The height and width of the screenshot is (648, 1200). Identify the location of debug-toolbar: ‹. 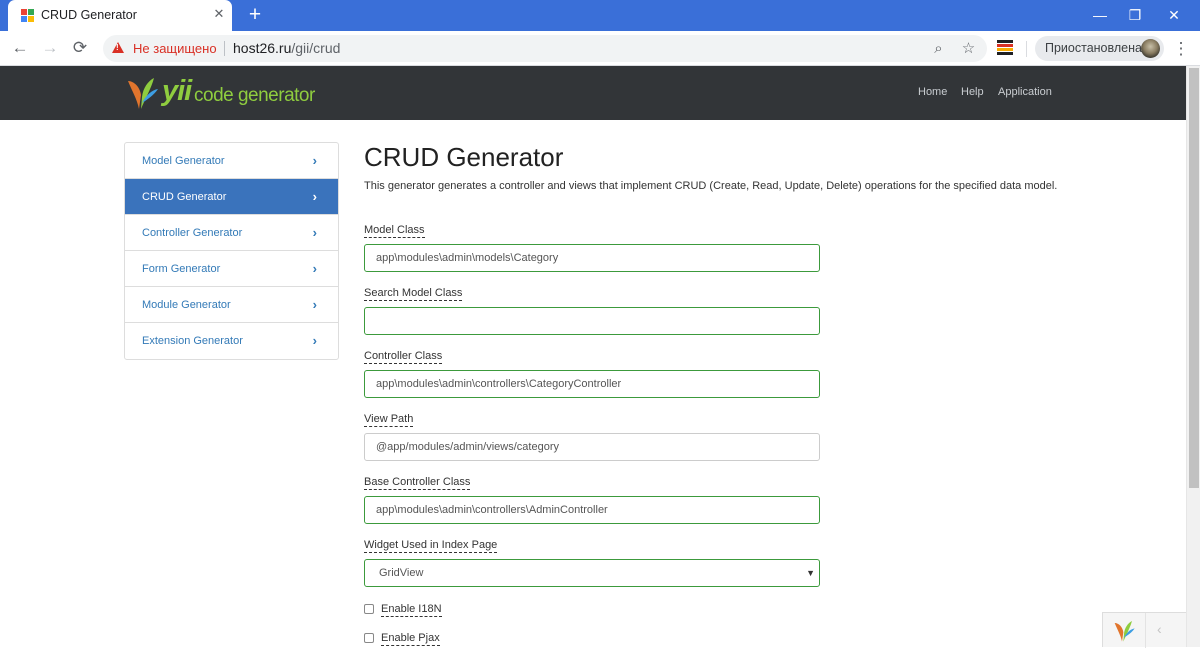
(1144, 630).